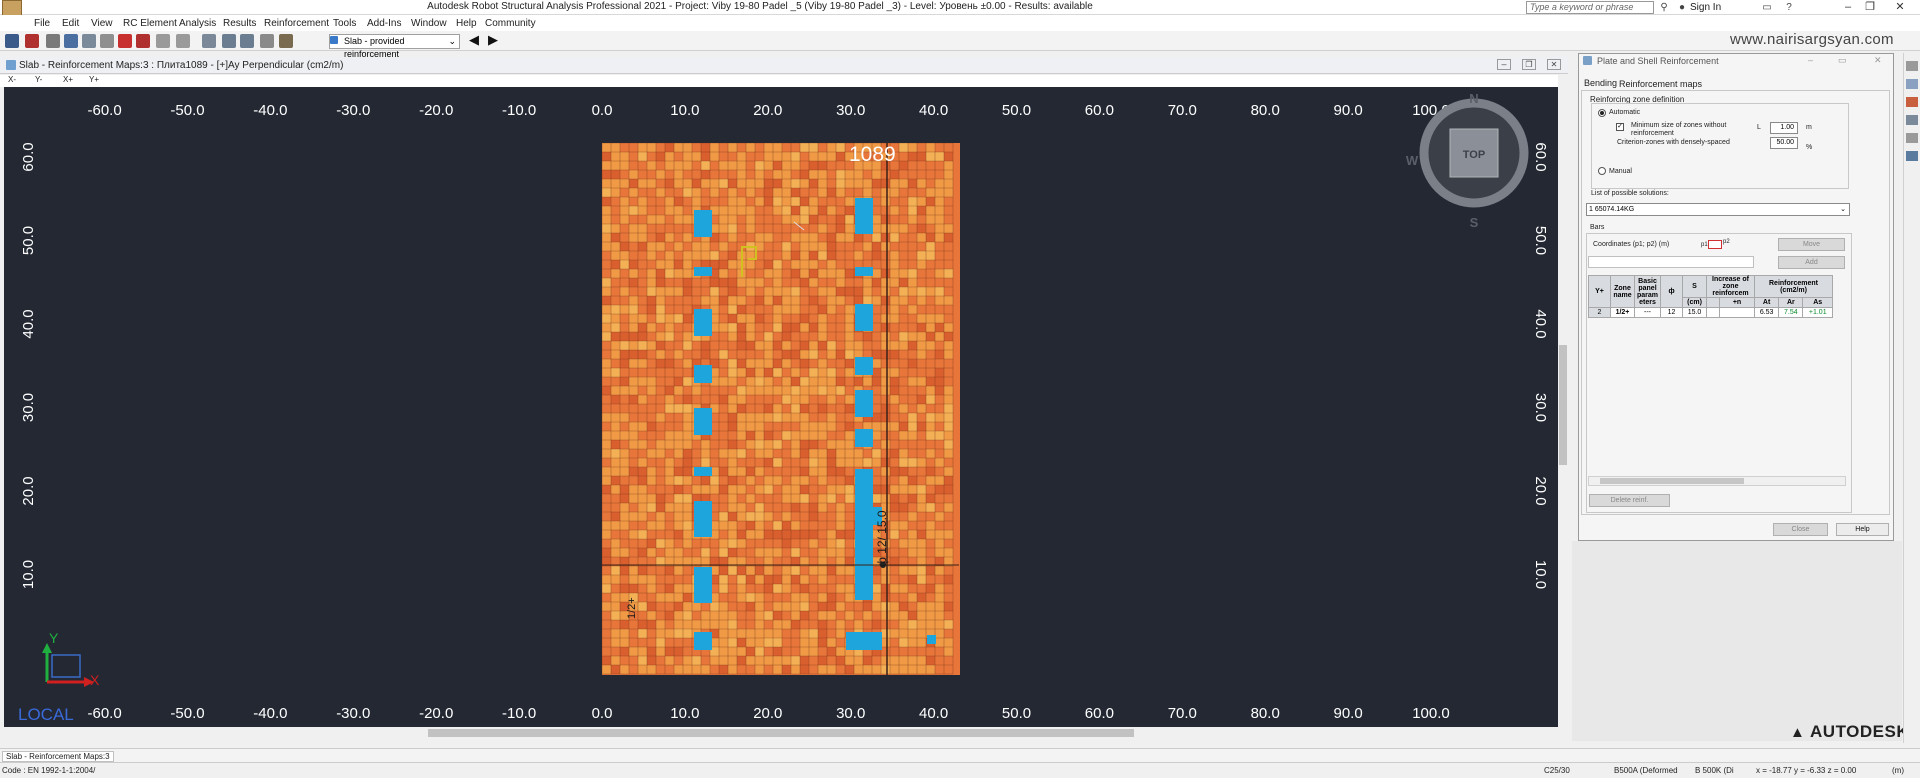 The height and width of the screenshot is (778, 1920). Describe the element at coordinates (1629, 500) in the screenshot. I see `delete-reinforcement-button: Delete reinf.` at that location.